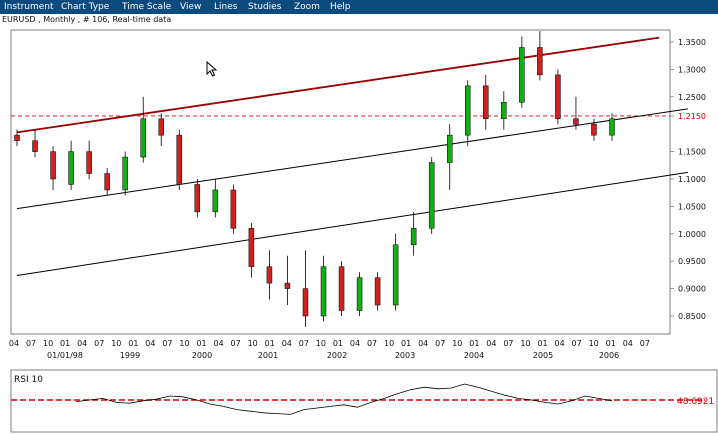 This screenshot has width=718, height=434. Describe the element at coordinates (692, 261) in the screenshot. I see `price-tick-label: 0.9500` at that location.